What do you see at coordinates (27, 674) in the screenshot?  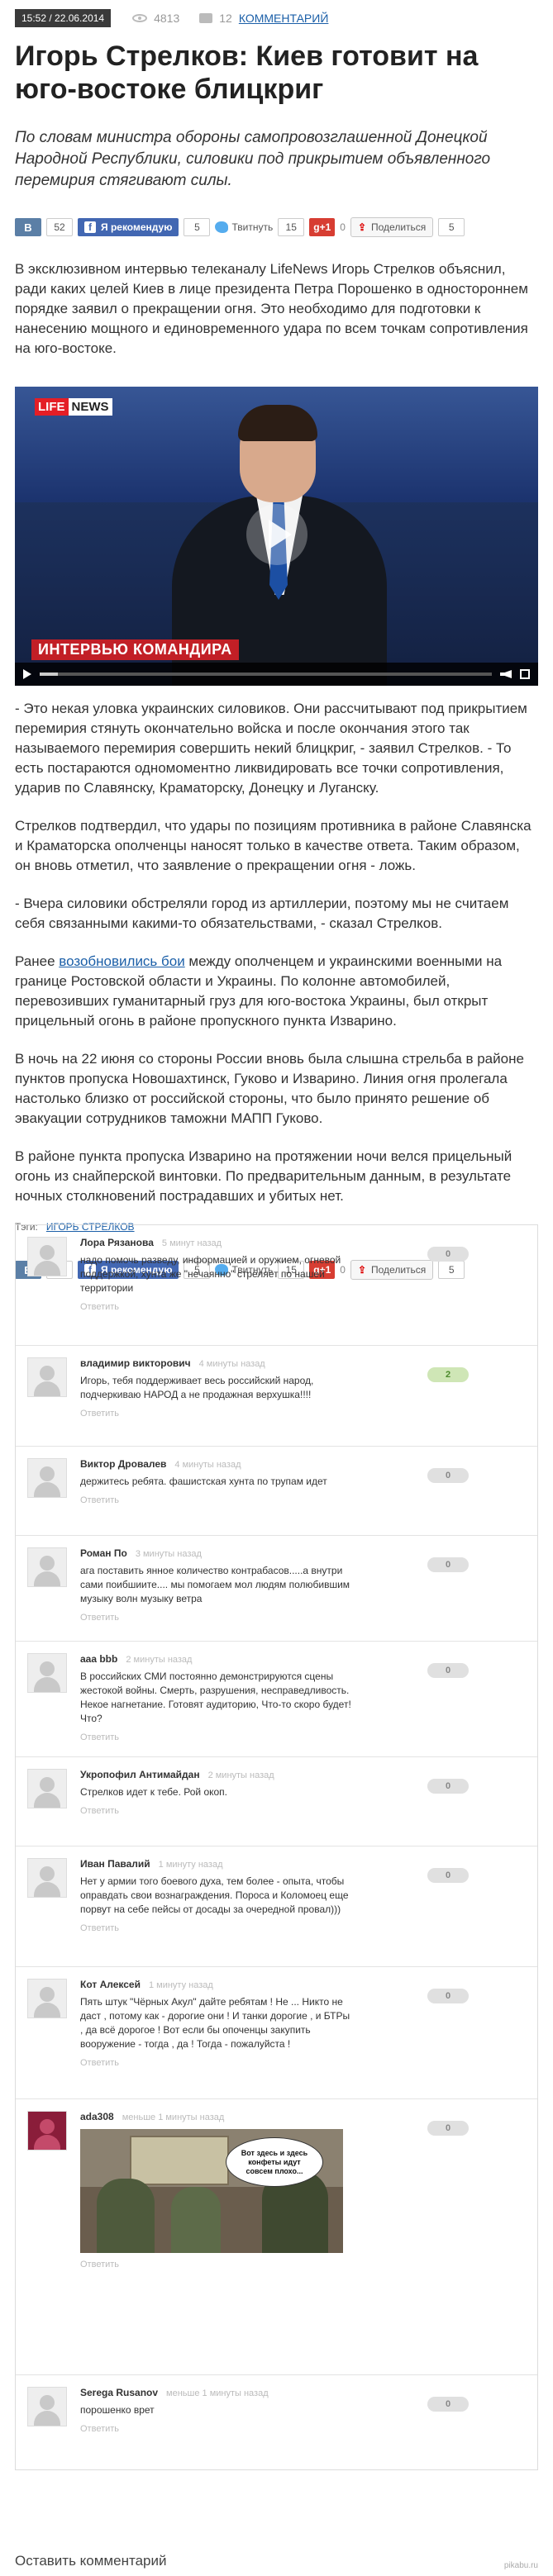 I see `play-control-icon` at bounding box center [27, 674].